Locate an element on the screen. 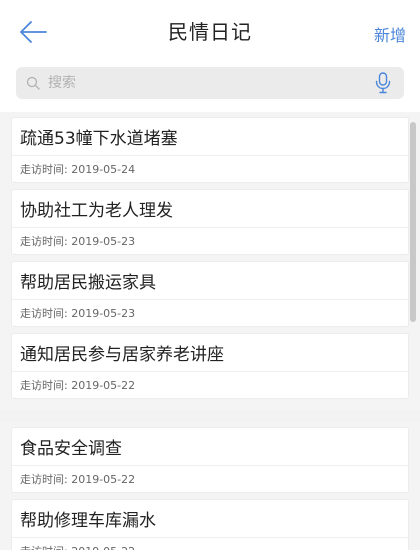  search-box is located at coordinates (210, 83).